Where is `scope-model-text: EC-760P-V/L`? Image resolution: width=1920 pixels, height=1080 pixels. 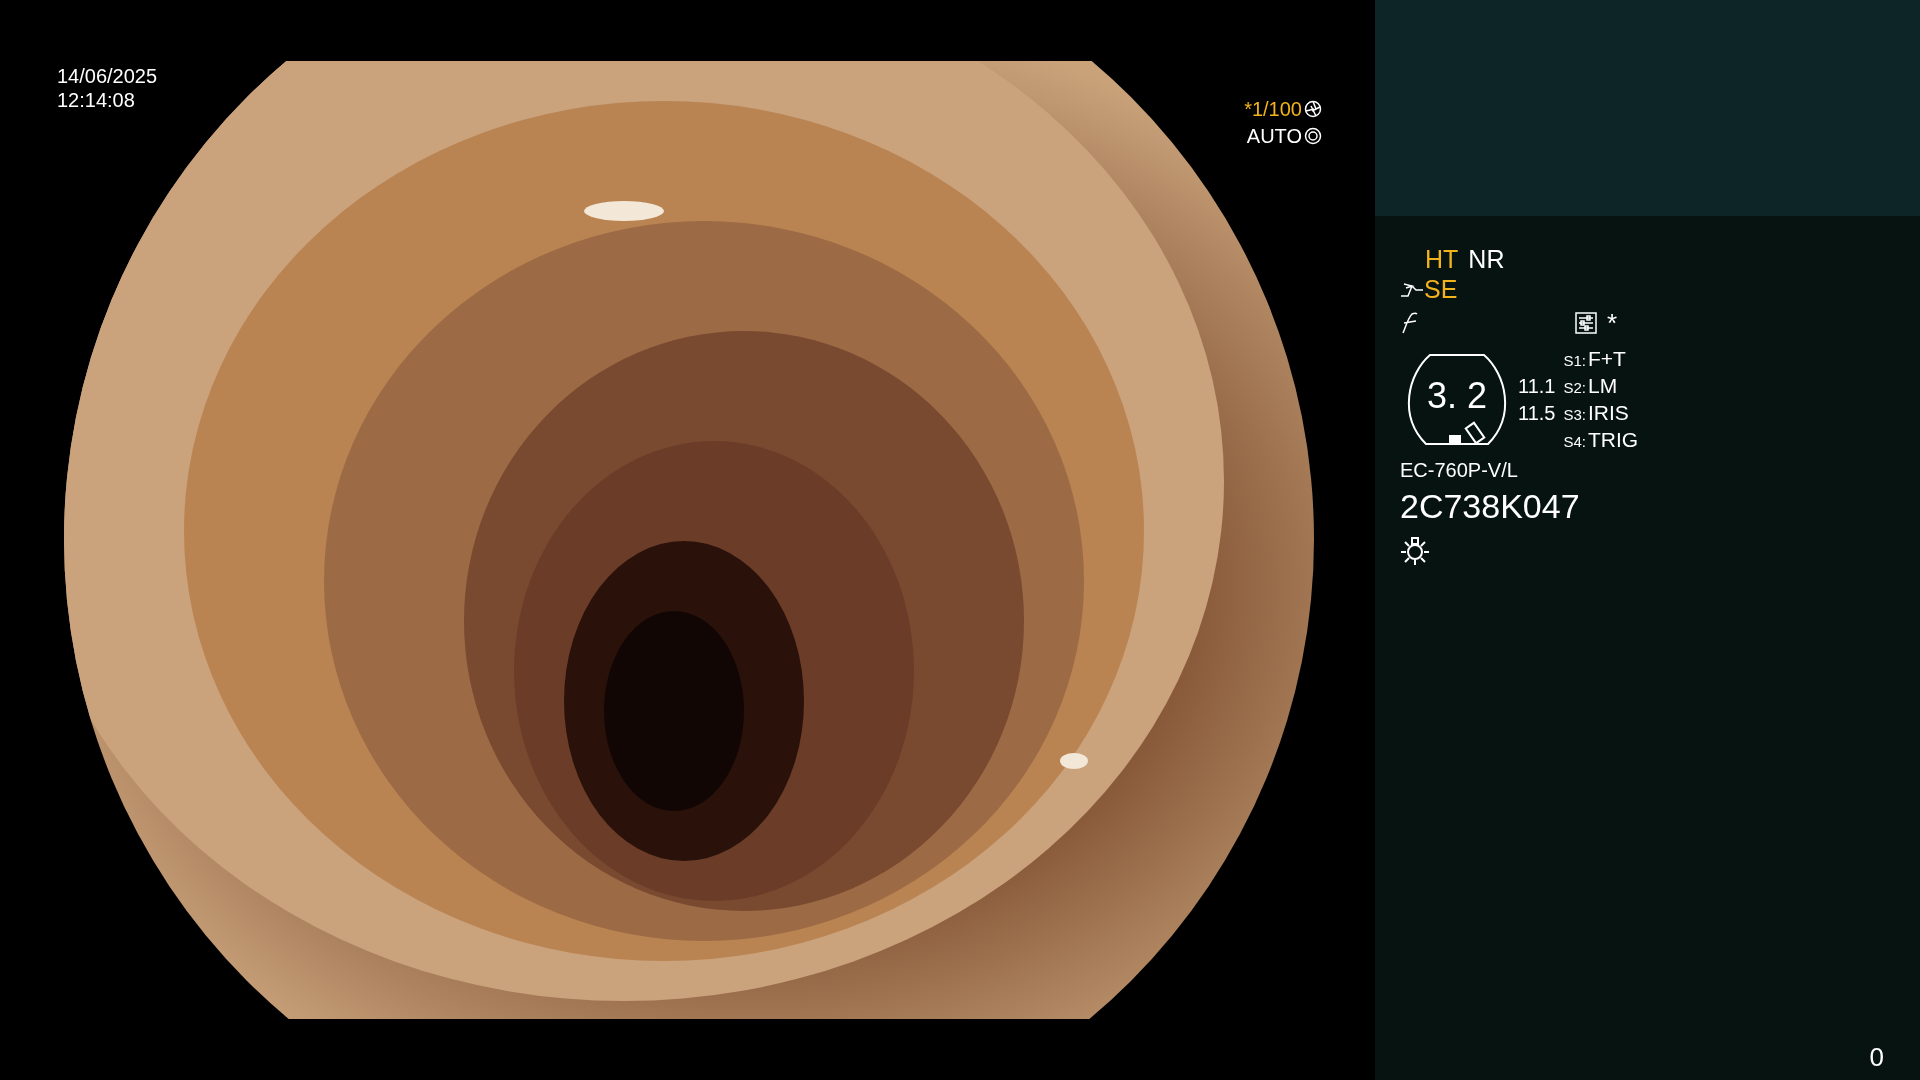 scope-model-text: EC-760P-V/L is located at coordinates (1459, 470).